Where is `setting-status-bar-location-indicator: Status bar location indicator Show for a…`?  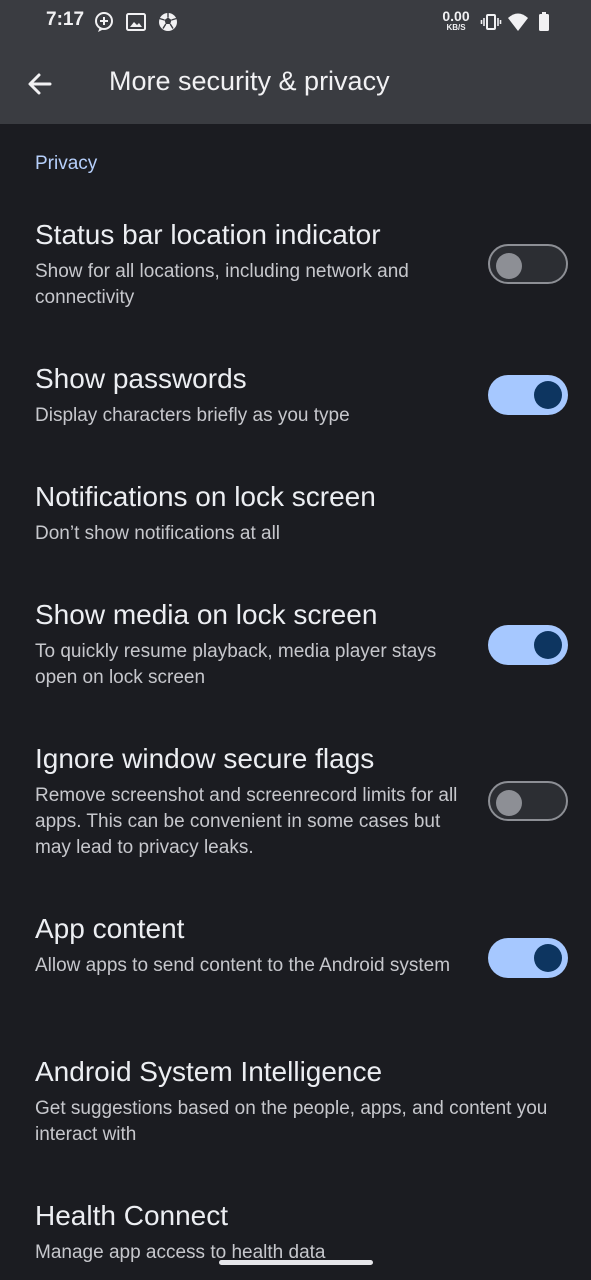
setting-status-bar-location-indicator: Status bar location indicator Show for a… is located at coordinates (295, 269).